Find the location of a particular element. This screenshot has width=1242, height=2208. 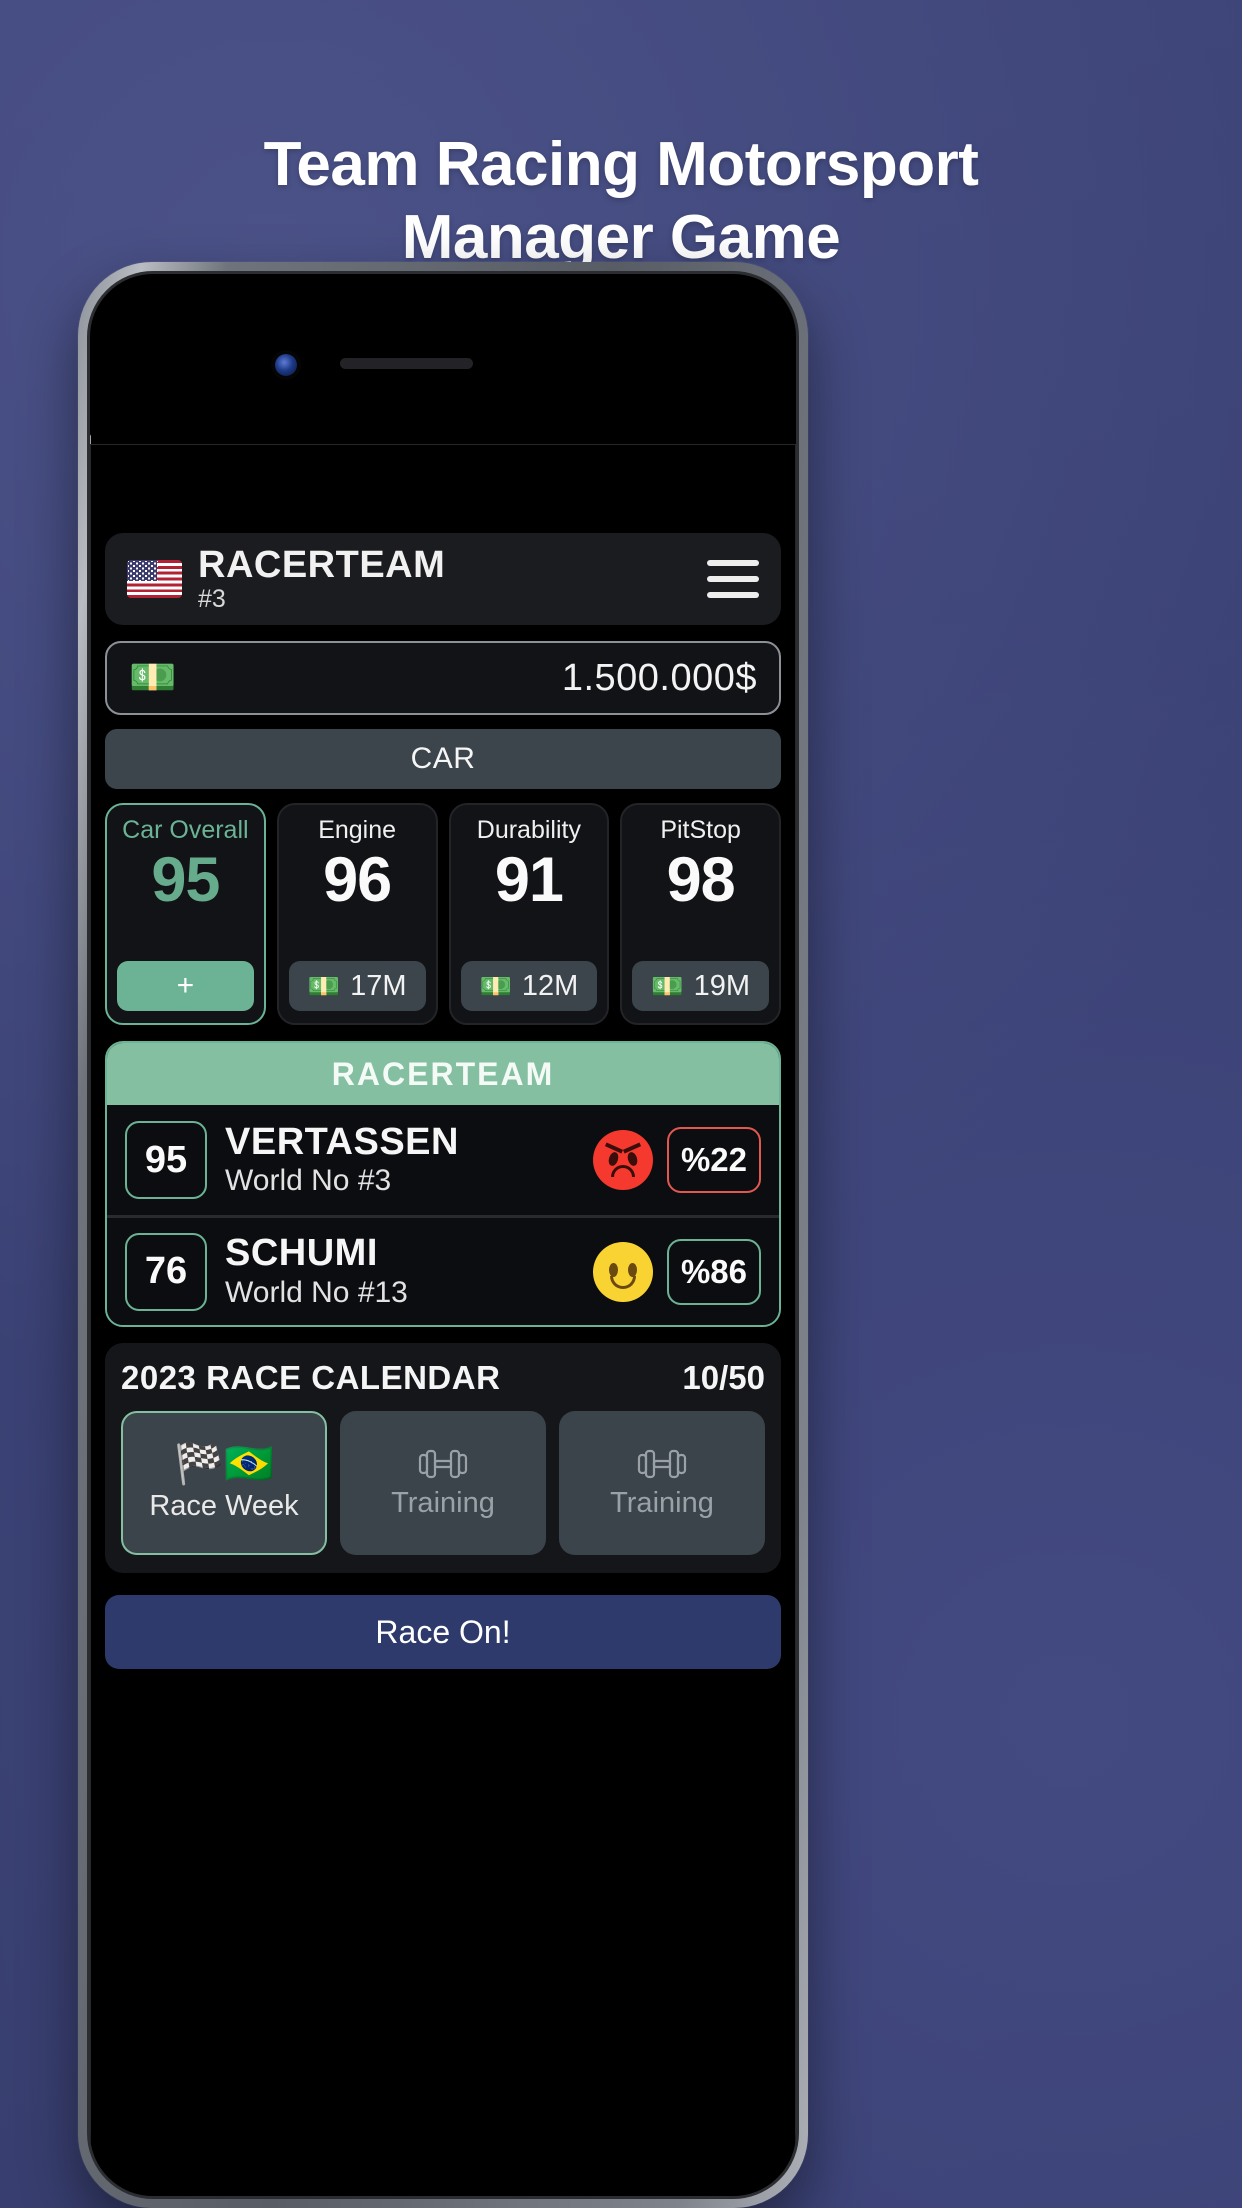

stat-value: 95 is located at coordinates (185, 879).